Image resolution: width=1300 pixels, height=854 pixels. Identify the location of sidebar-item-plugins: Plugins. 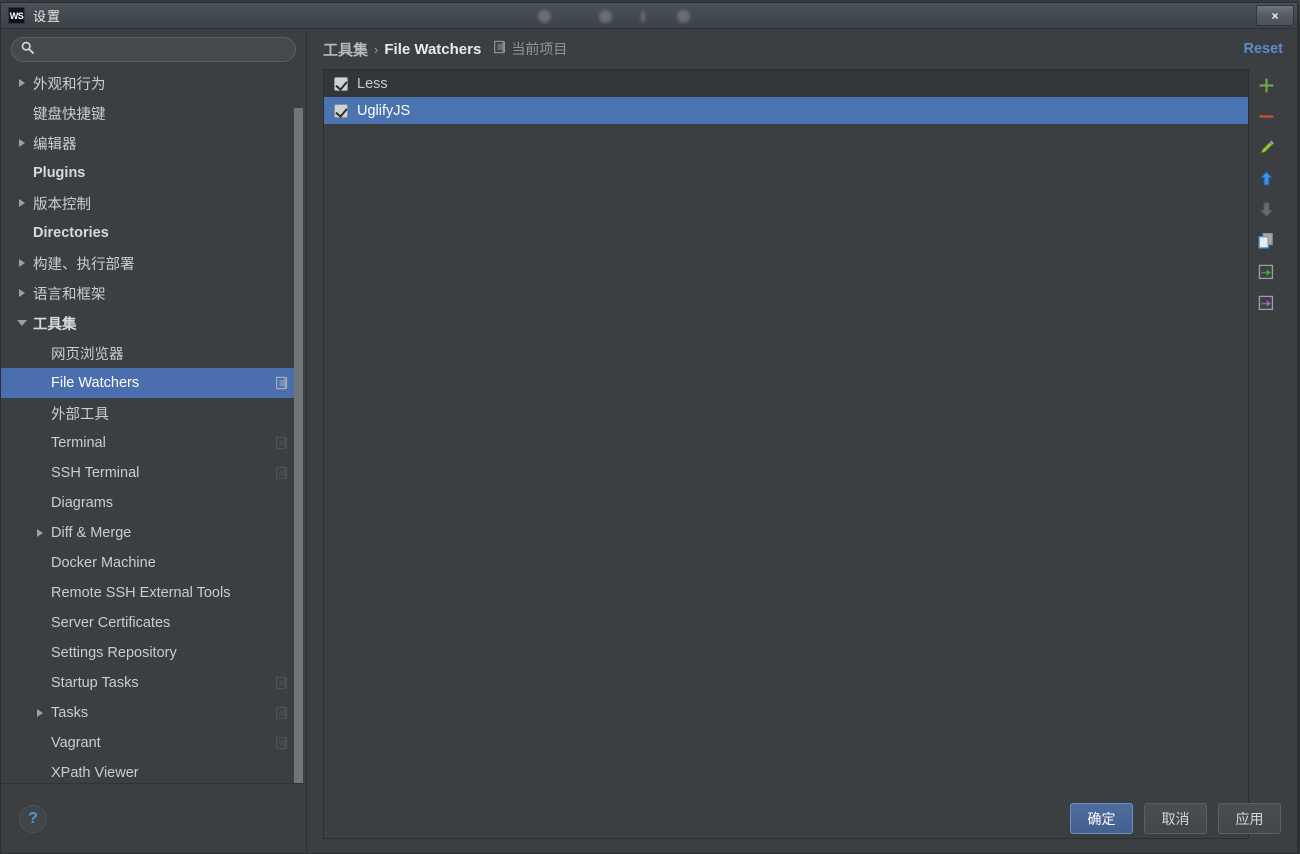
(149, 173).